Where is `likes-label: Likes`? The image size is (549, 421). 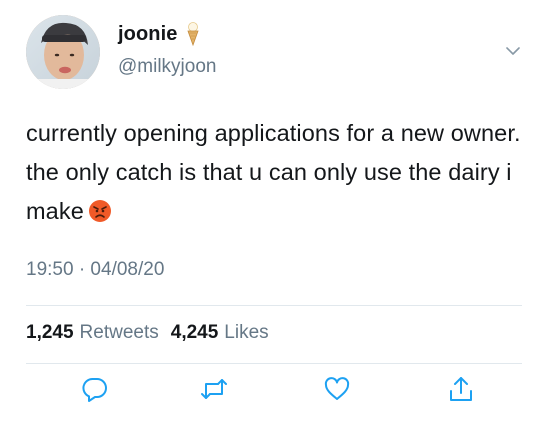
likes-label: Likes is located at coordinates (246, 332).